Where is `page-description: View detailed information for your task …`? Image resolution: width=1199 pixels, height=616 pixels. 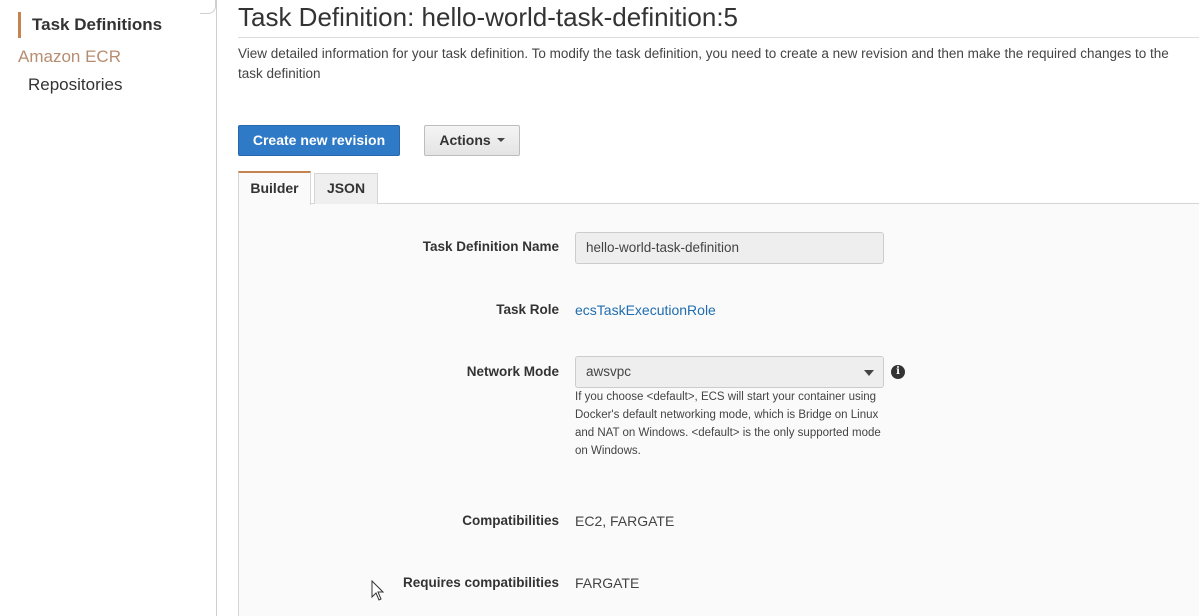
page-description: View detailed information for your task … is located at coordinates (703, 63).